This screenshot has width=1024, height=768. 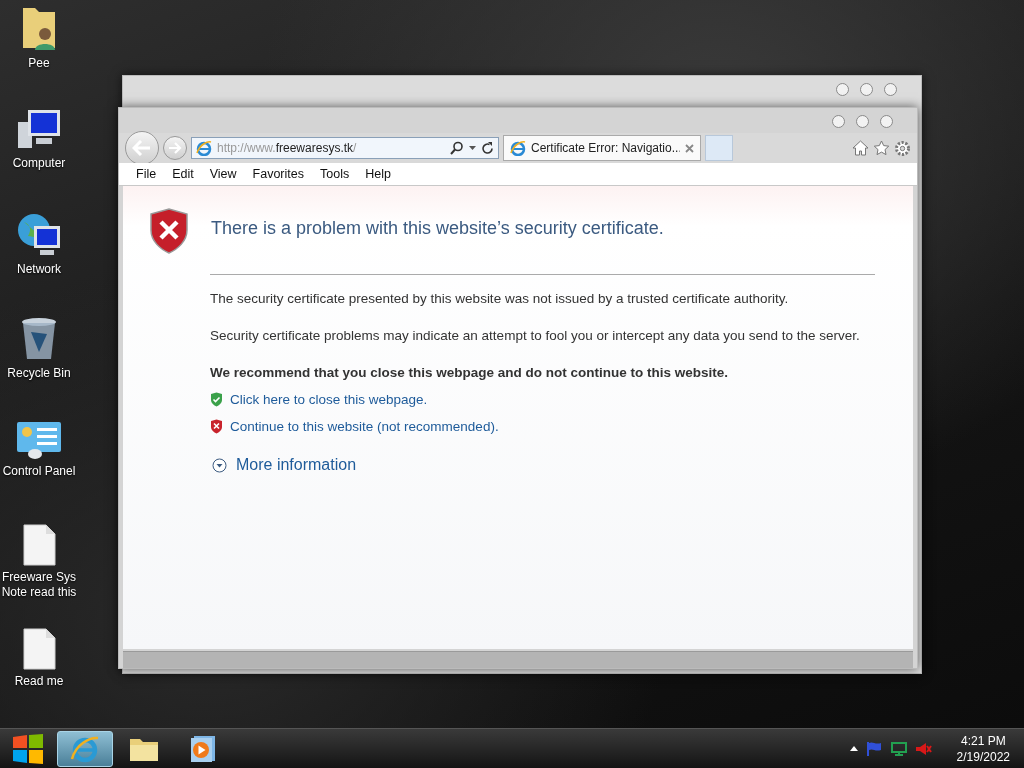 I want to click on error-heading: There is a problem with this website’s security certificate., so click(x=437, y=228).